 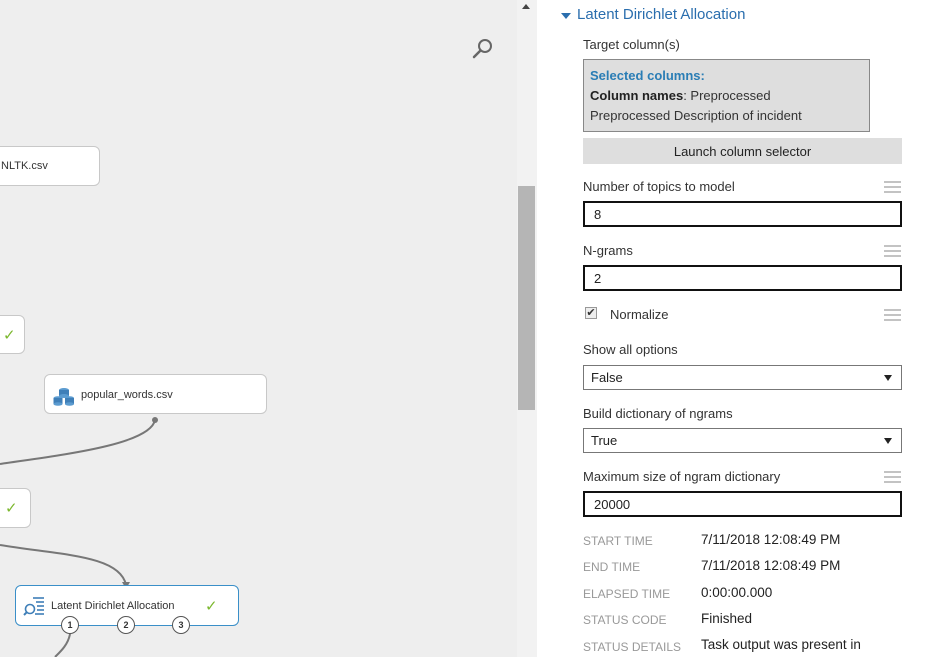 What do you see at coordinates (24, 166) in the screenshot?
I see `node-label: NLTK.csv` at bounding box center [24, 166].